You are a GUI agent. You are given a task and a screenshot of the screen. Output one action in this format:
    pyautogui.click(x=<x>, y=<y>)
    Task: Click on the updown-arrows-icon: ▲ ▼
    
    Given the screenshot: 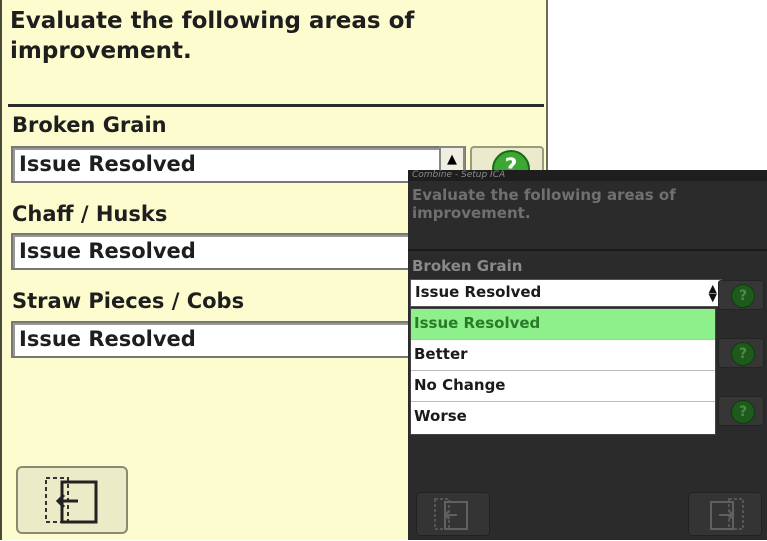 What is the action you would take?
    pyautogui.click(x=712, y=293)
    